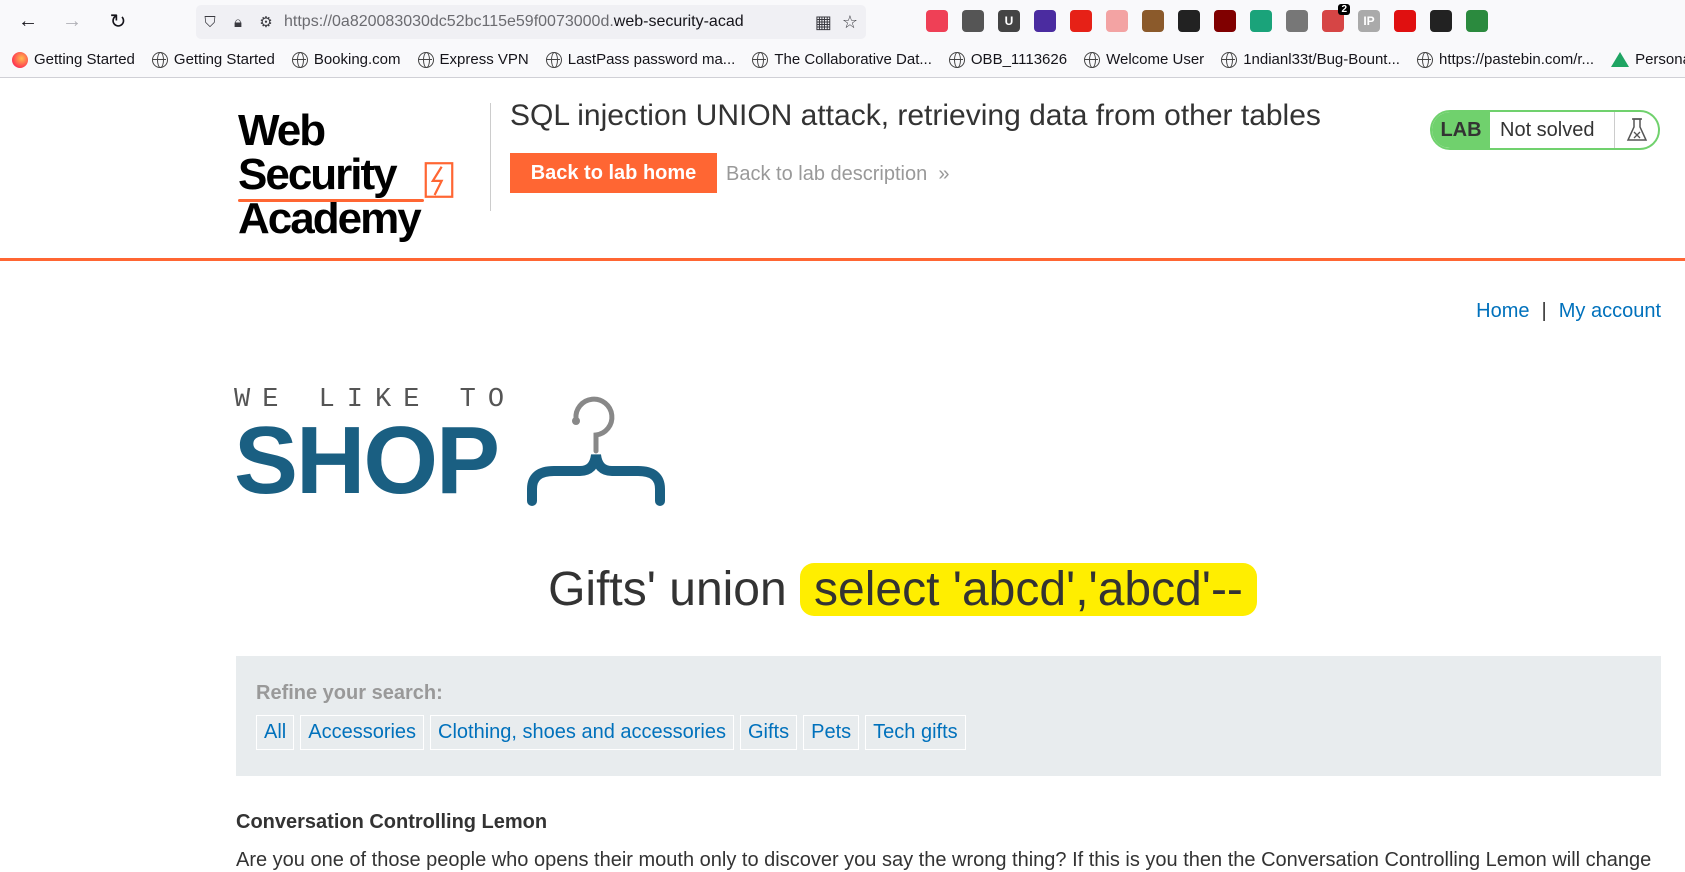  I want to click on category-heading: Gifts' union select 'abcd','abcd'--, so click(842, 589).